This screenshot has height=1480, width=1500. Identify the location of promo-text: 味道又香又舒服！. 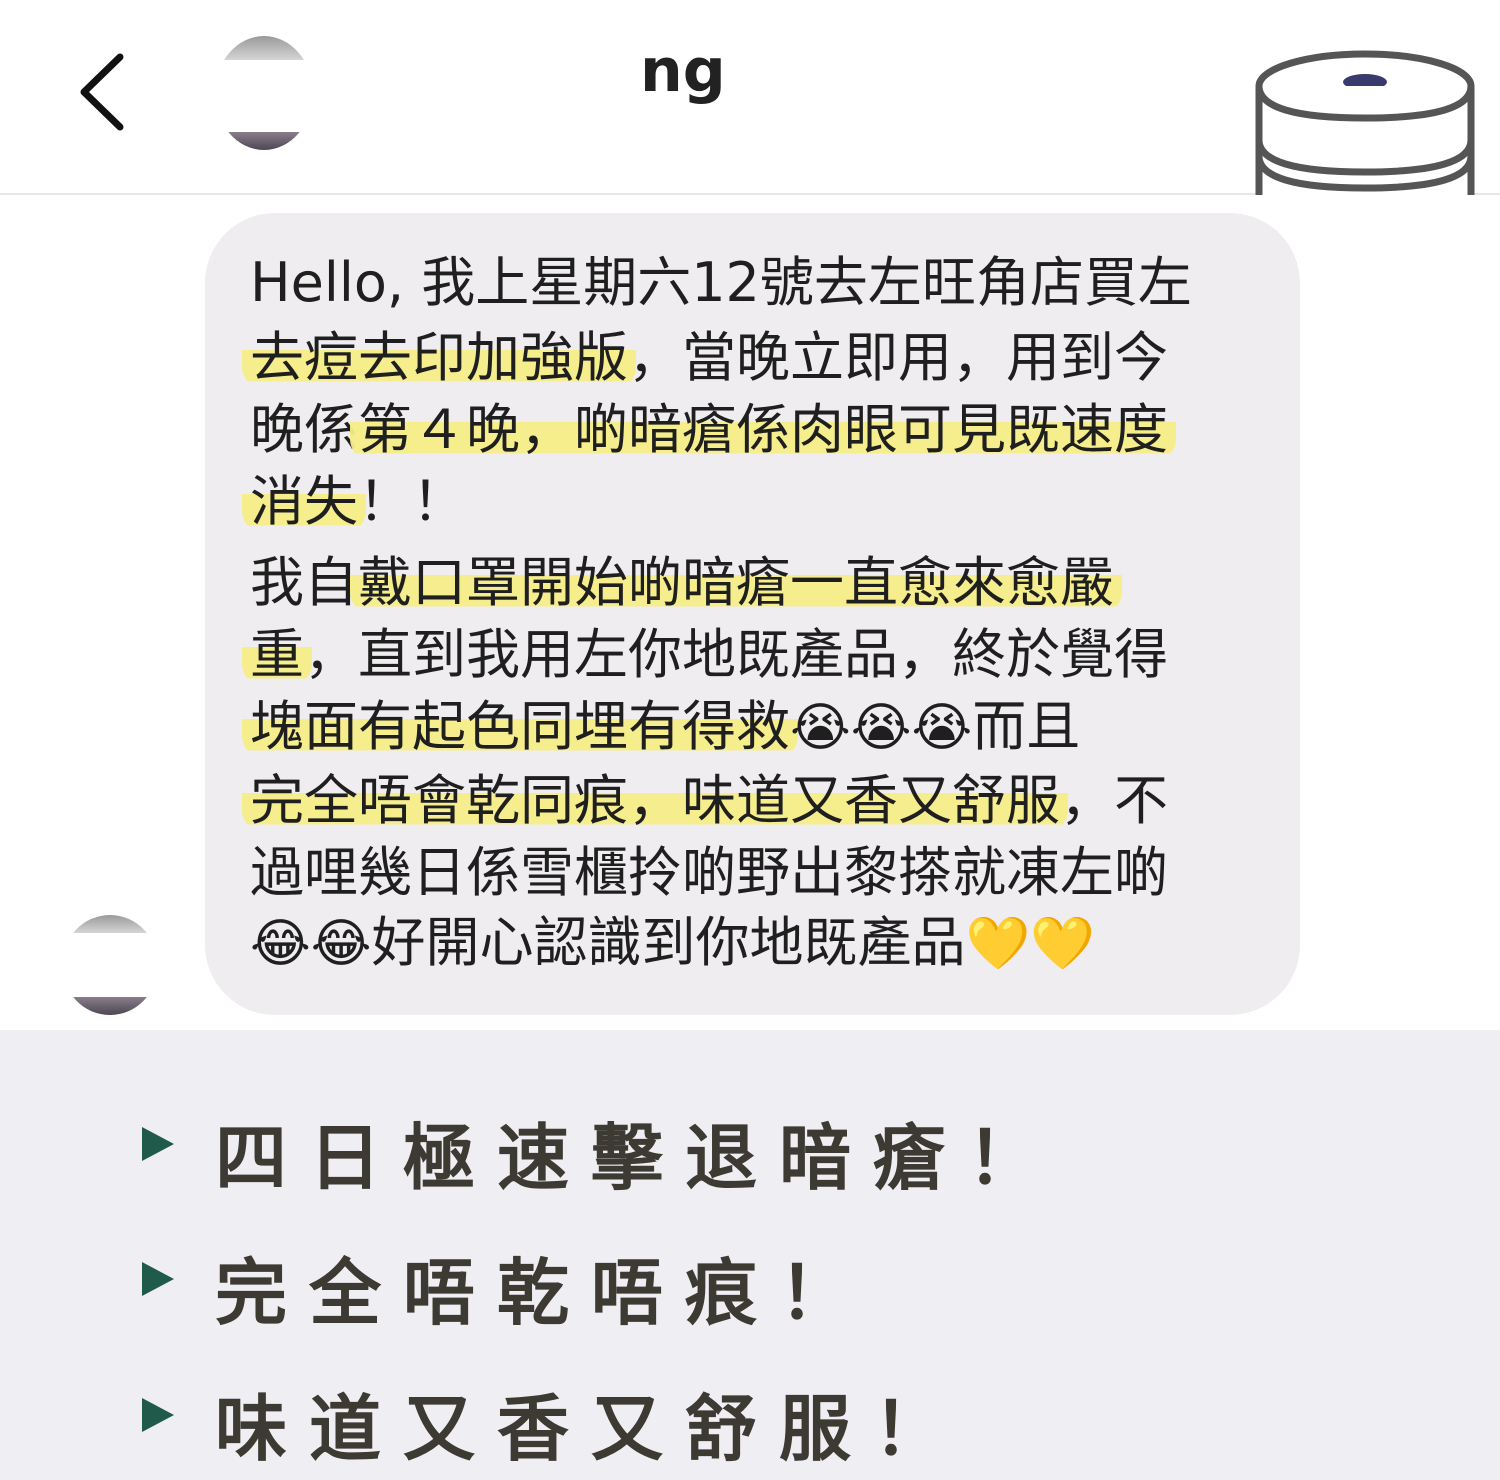
(591, 1429).